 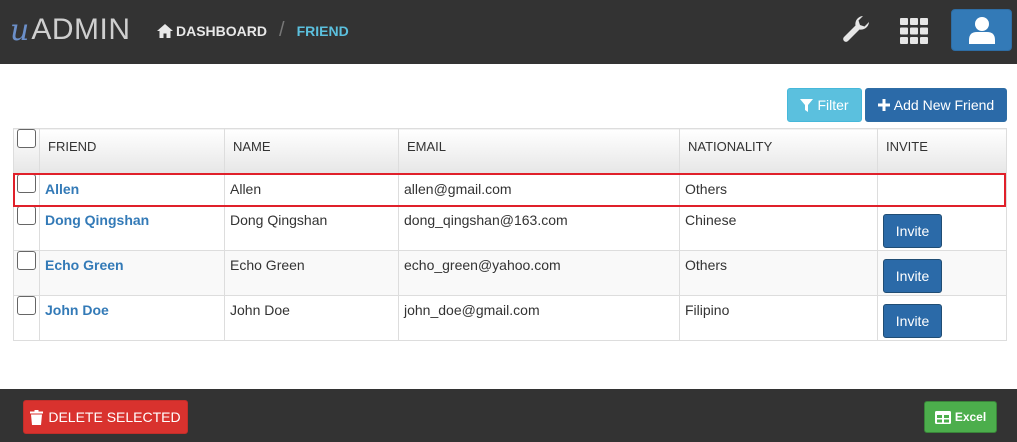 I want to click on delete-selected-label: Delete Selected, so click(x=114, y=417).